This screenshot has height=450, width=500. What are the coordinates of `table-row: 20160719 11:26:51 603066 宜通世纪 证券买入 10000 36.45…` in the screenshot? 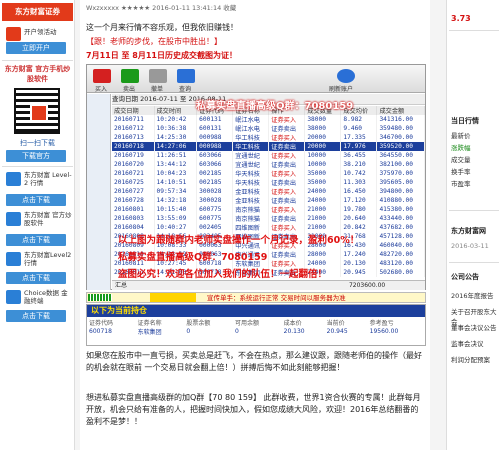 It's located at (268, 155).